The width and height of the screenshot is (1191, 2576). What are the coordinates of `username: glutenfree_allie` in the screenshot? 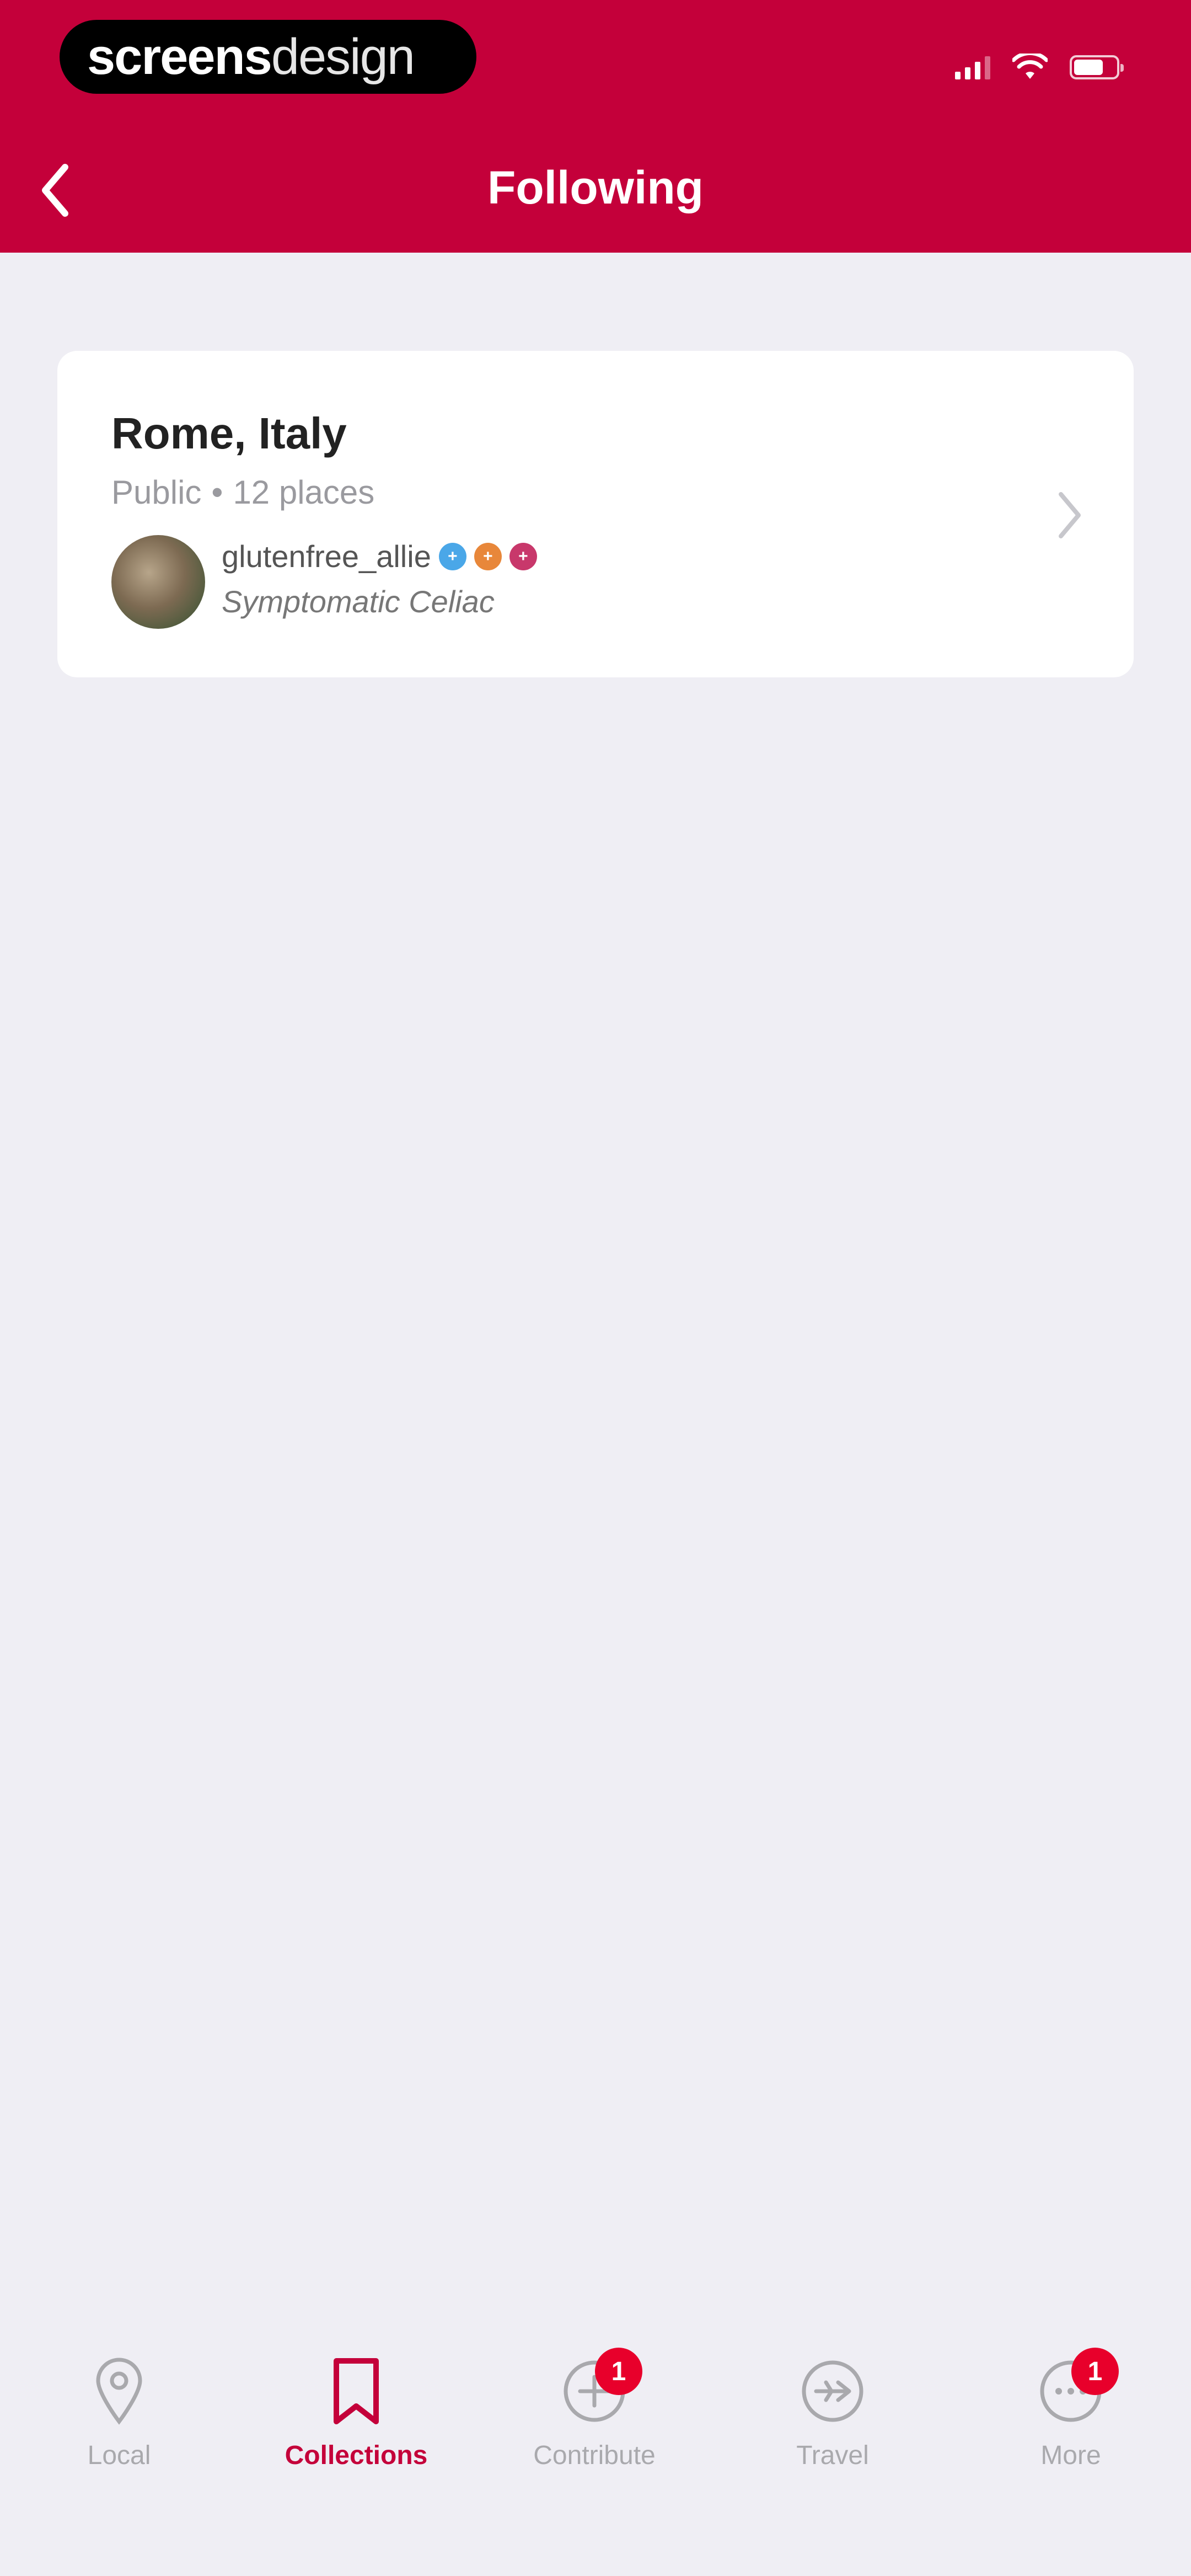 It's located at (326, 556).